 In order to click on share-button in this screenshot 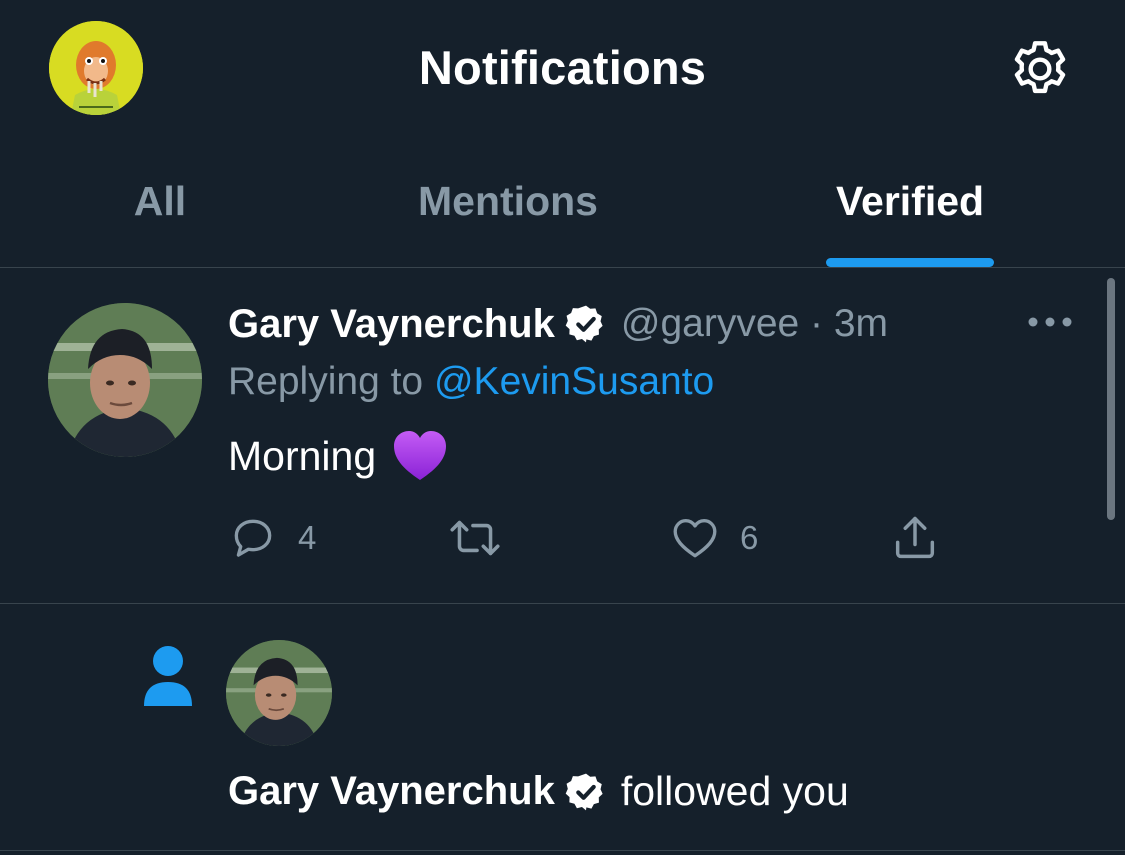, I will do `click(915, 538)`.